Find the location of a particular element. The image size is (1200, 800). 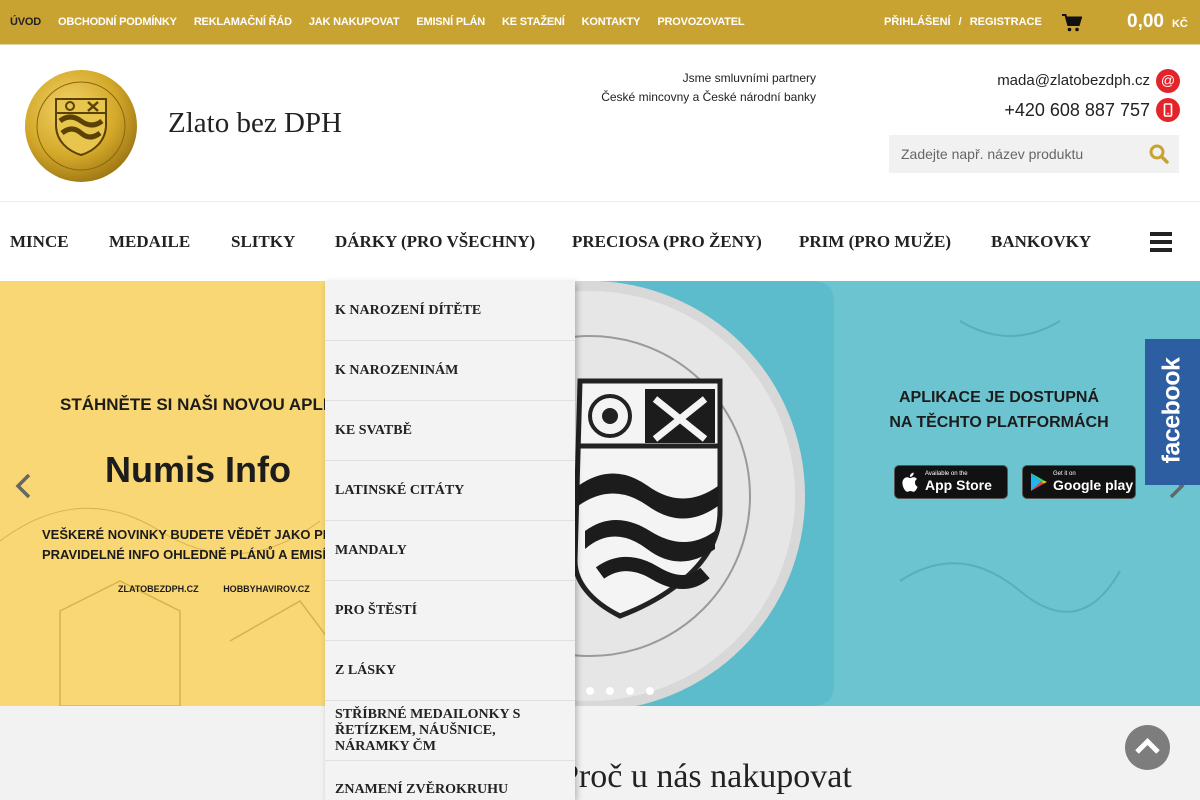

search-box is located at coordinates (1034, 154).